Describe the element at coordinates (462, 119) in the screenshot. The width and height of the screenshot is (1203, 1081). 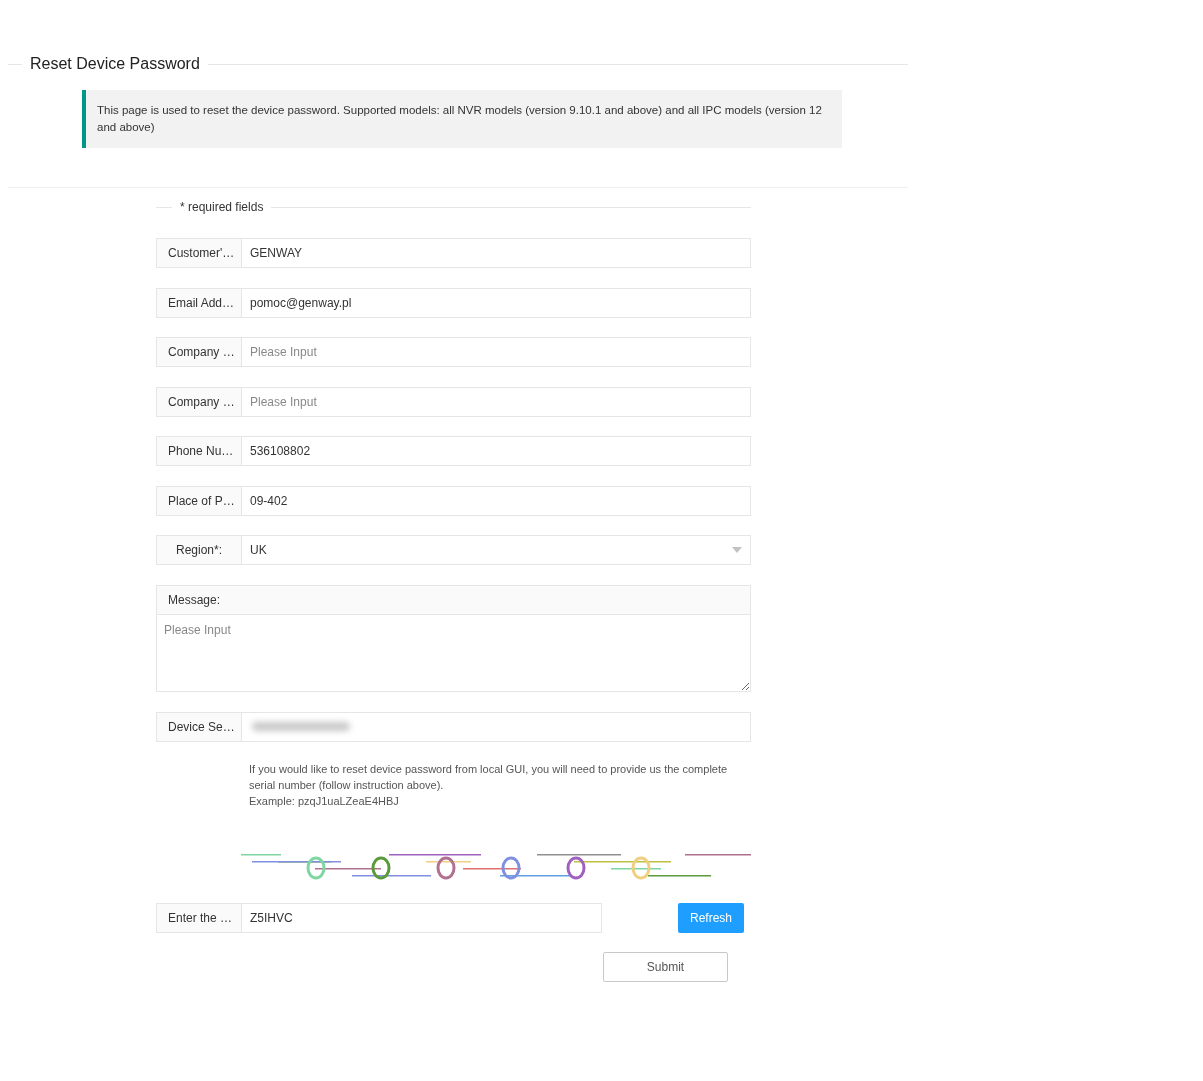
I see `info-notice: This page is used to reset the device password. Supported models: all NVR models (version 9.10.1 and above) and all IPC models (version 12 and above)` at that location.